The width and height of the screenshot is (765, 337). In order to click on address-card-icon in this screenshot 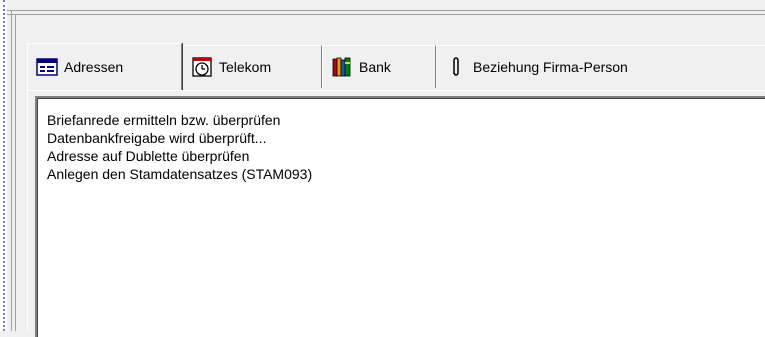, I will do `click(47, 67)`.